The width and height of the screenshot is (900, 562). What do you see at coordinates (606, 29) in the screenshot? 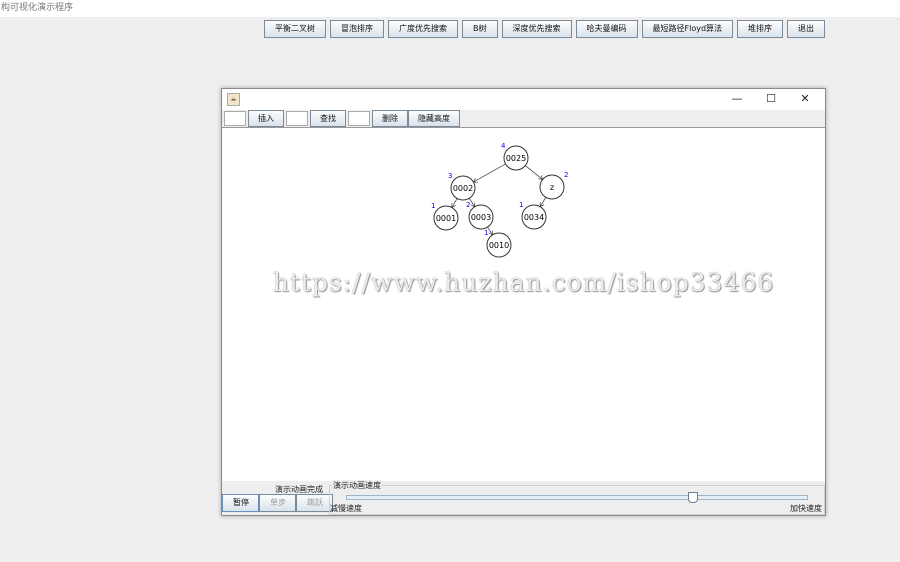
I see `menu-button-5: 哈夫曼编码` at bounding box center [606, 29].